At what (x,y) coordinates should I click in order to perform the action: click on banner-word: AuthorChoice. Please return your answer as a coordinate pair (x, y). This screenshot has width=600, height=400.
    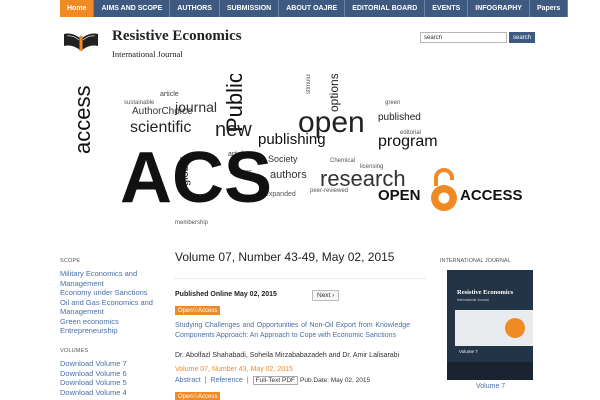
    Looking at the image, I should click on (162, 111).